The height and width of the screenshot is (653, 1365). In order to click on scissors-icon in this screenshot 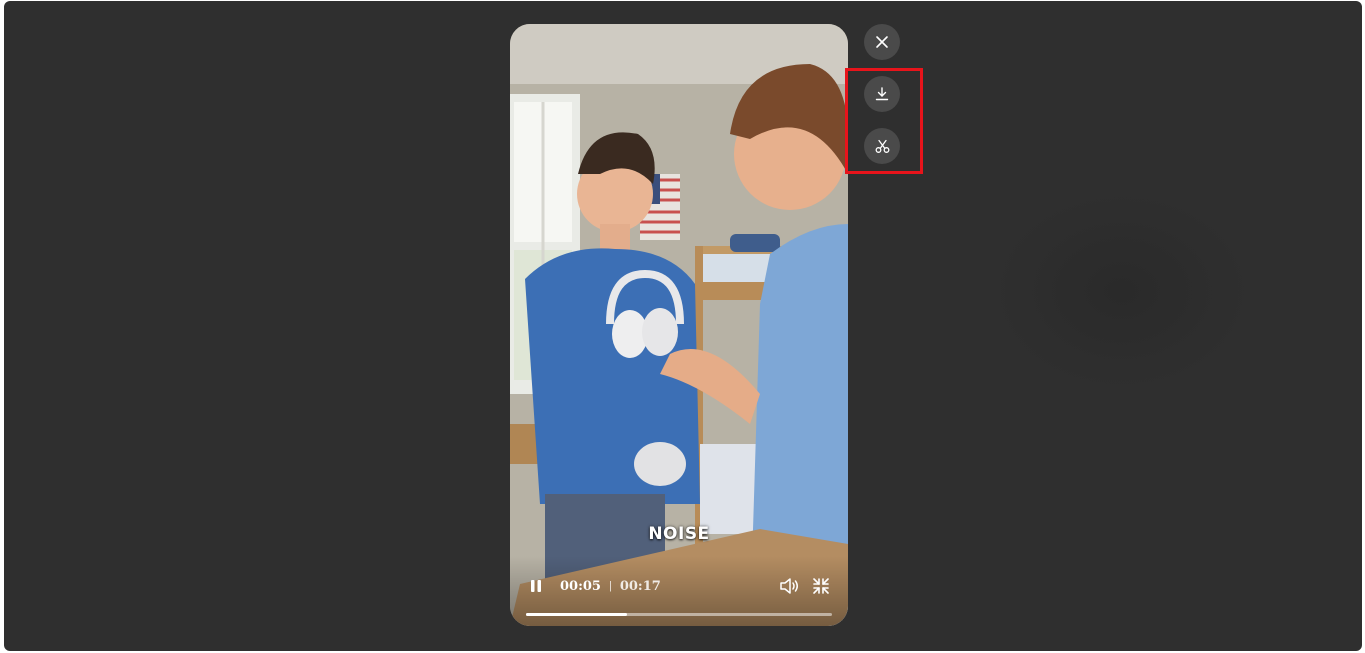, I will do `click(882, 146)`.